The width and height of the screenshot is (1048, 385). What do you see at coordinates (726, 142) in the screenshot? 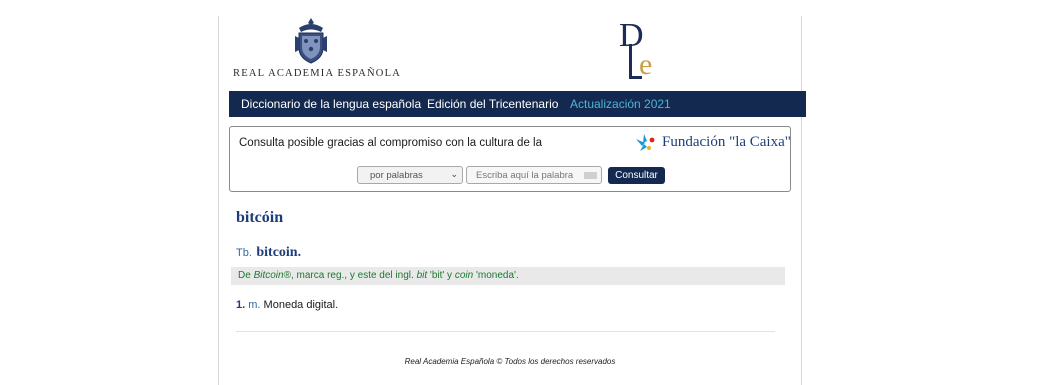
I see `sponsor-name: Fundación "la Caixa"` at bounding box center [726, 142].